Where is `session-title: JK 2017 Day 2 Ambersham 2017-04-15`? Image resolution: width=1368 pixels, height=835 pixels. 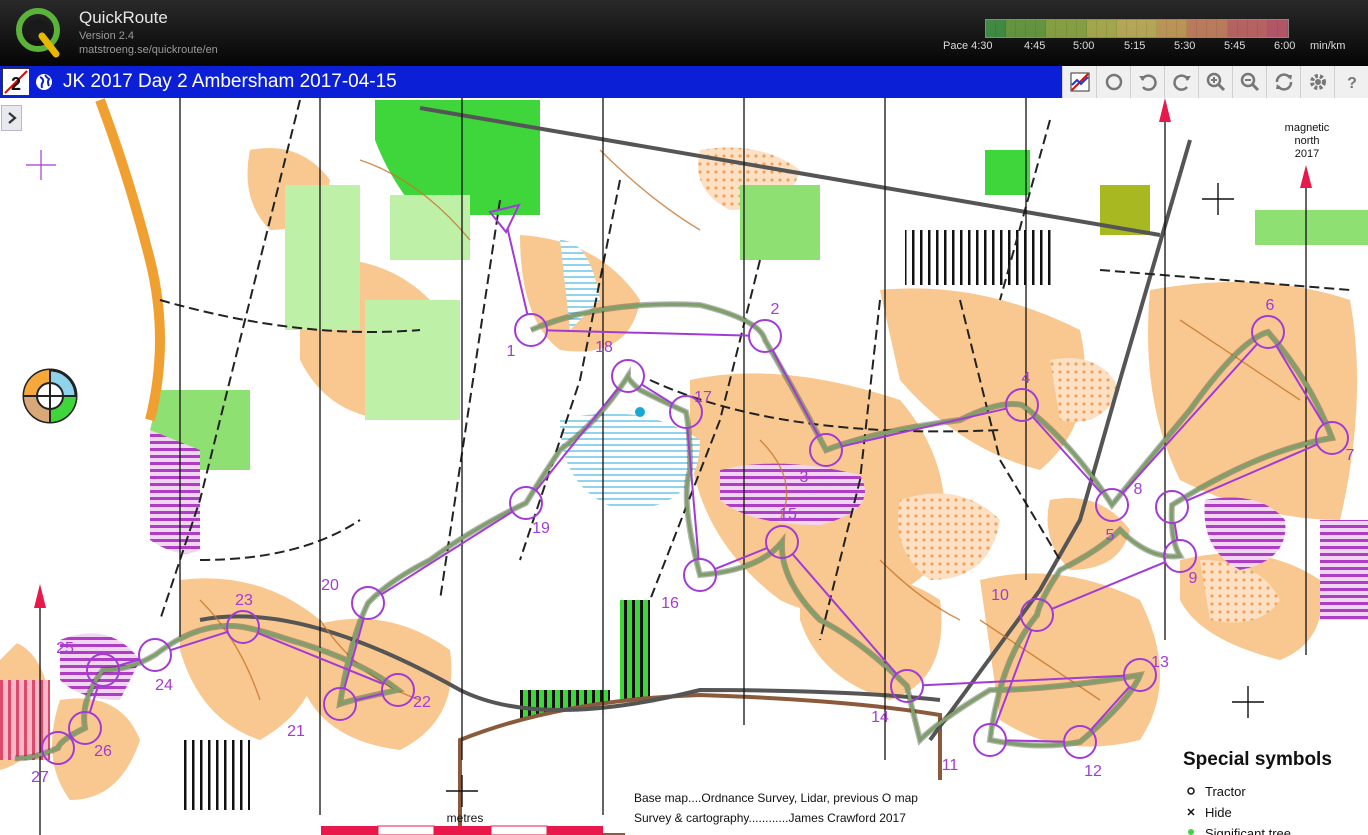
session-title: JK 2017 Day 2 Ambersham 2017-04-15 is located at coordinates (230, 81).